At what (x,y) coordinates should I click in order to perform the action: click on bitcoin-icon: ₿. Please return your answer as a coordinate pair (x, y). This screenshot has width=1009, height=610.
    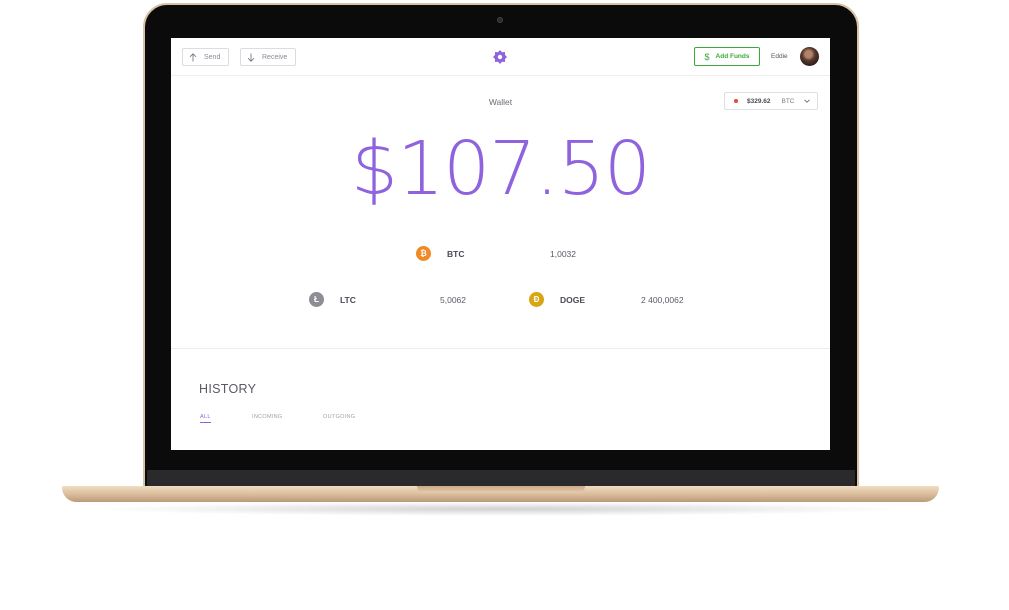
    Looking at the image, I should click on (423, 253).